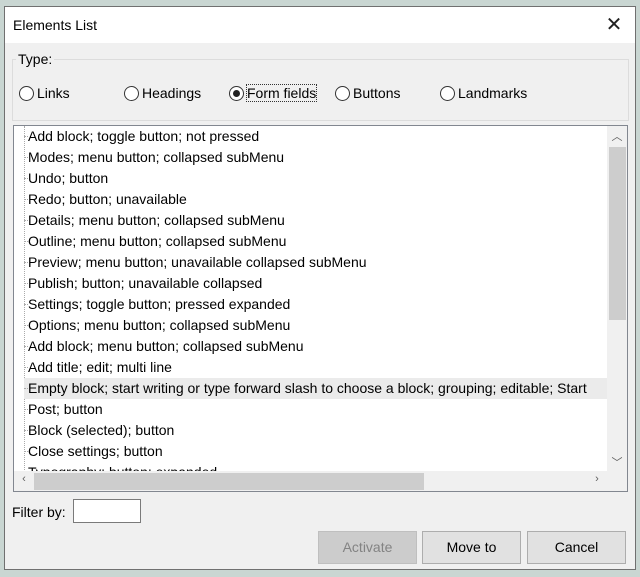 The image size is (640, 577). Describe the element at coordinates (99, 430) in the screenshot. I see `list-item: Block (selected); button` at that location.